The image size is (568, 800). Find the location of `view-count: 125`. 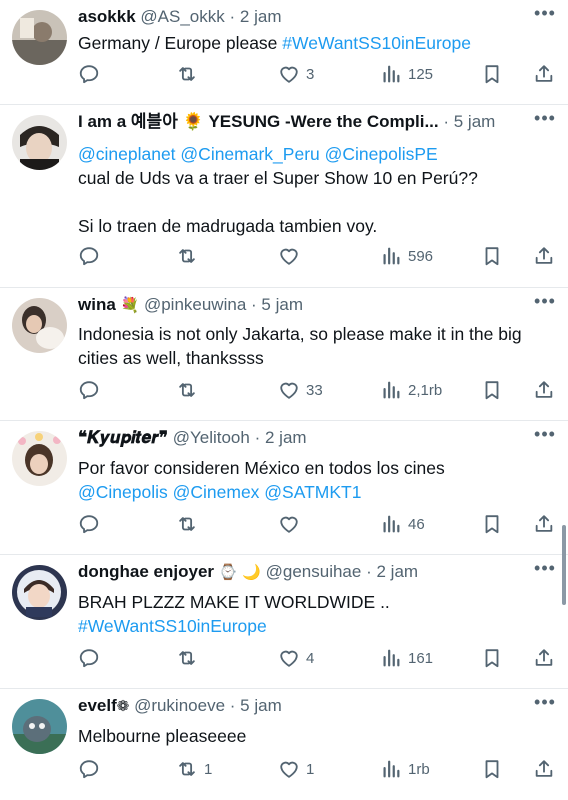

view-count: 125 is located at coordinates (421, 74).